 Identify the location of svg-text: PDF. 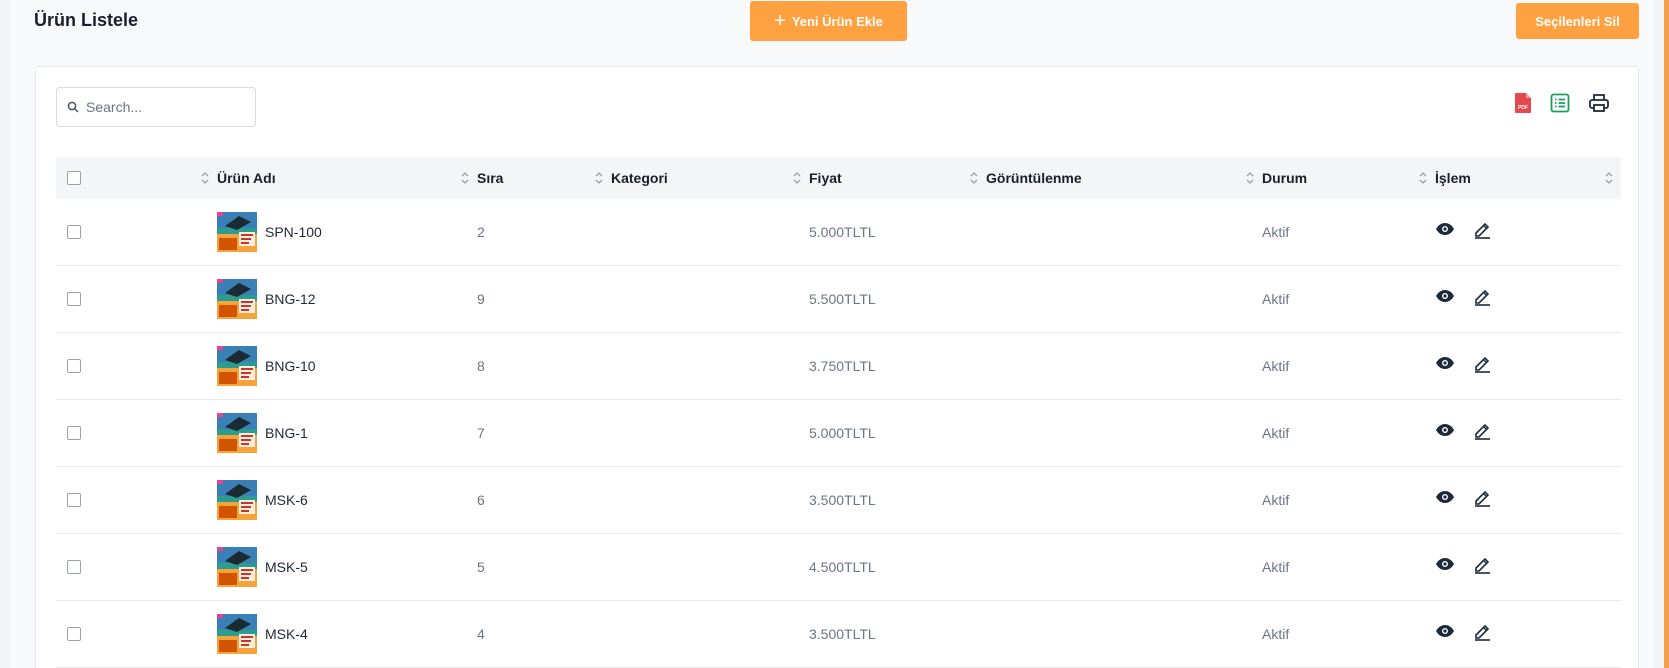
(1523, 108).